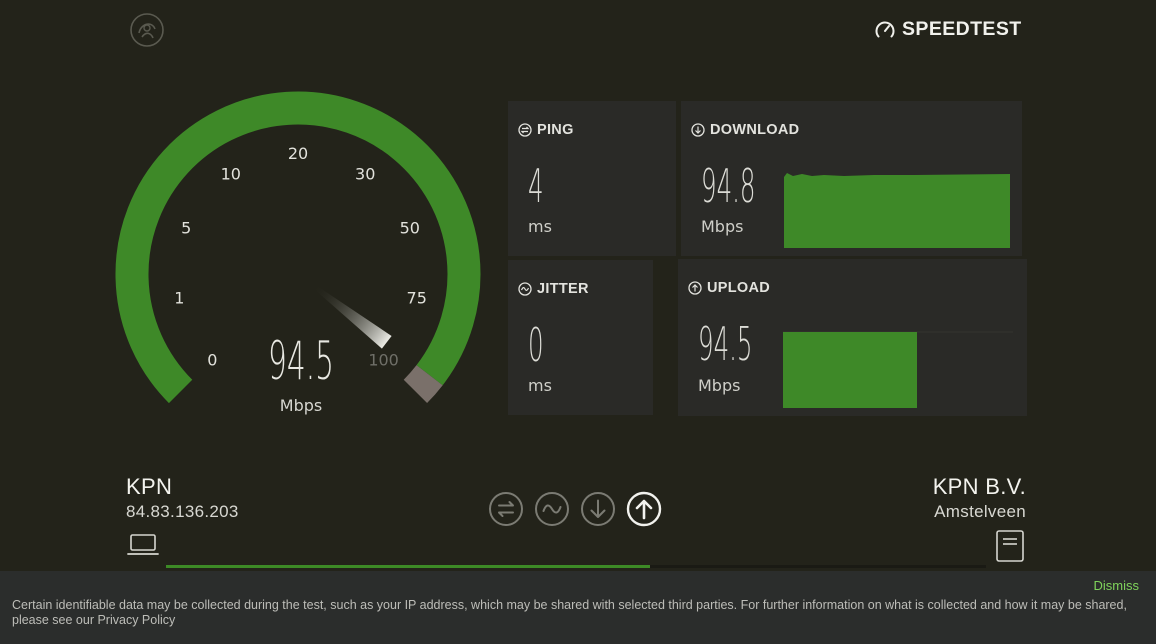 Image resolution: width=1156 pixels, height=644 pixels. I want to click on gauge-scale-label: 0, so click(212, 360).